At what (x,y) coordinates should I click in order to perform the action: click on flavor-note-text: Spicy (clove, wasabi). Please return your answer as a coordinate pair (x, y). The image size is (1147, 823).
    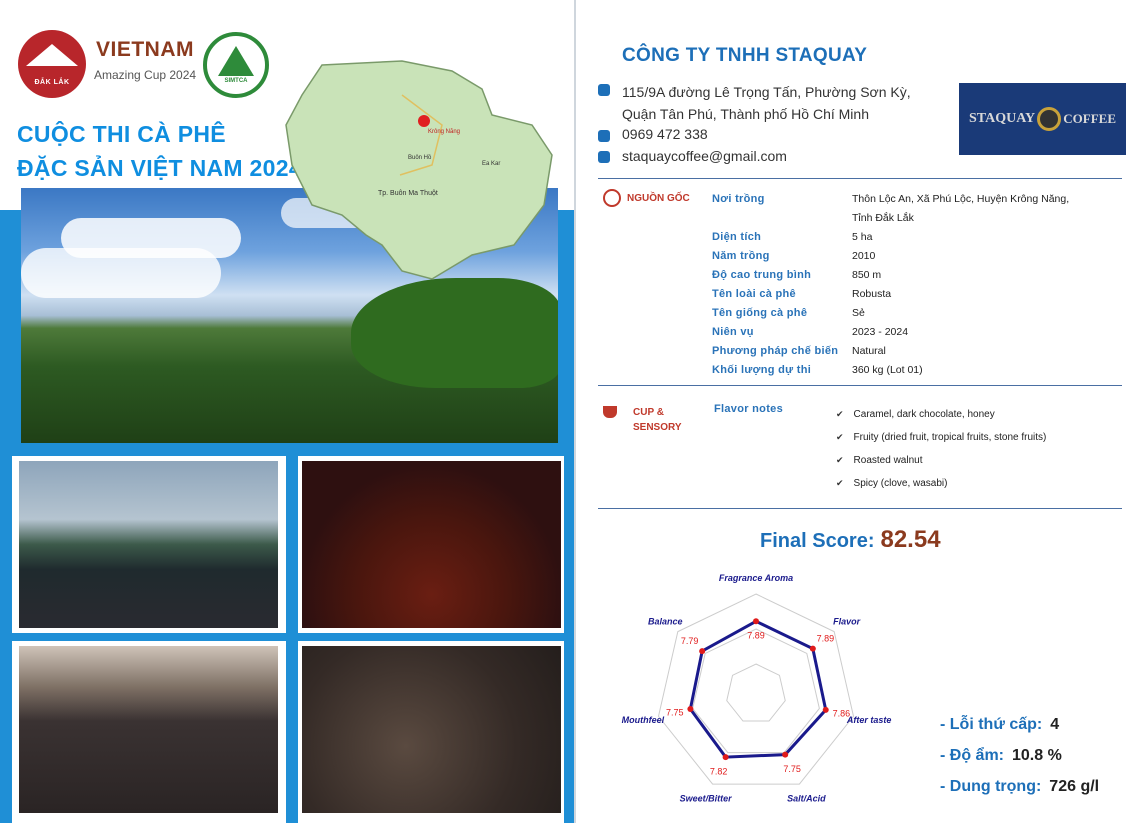
    Looking at the image, I should click on (900, 483).